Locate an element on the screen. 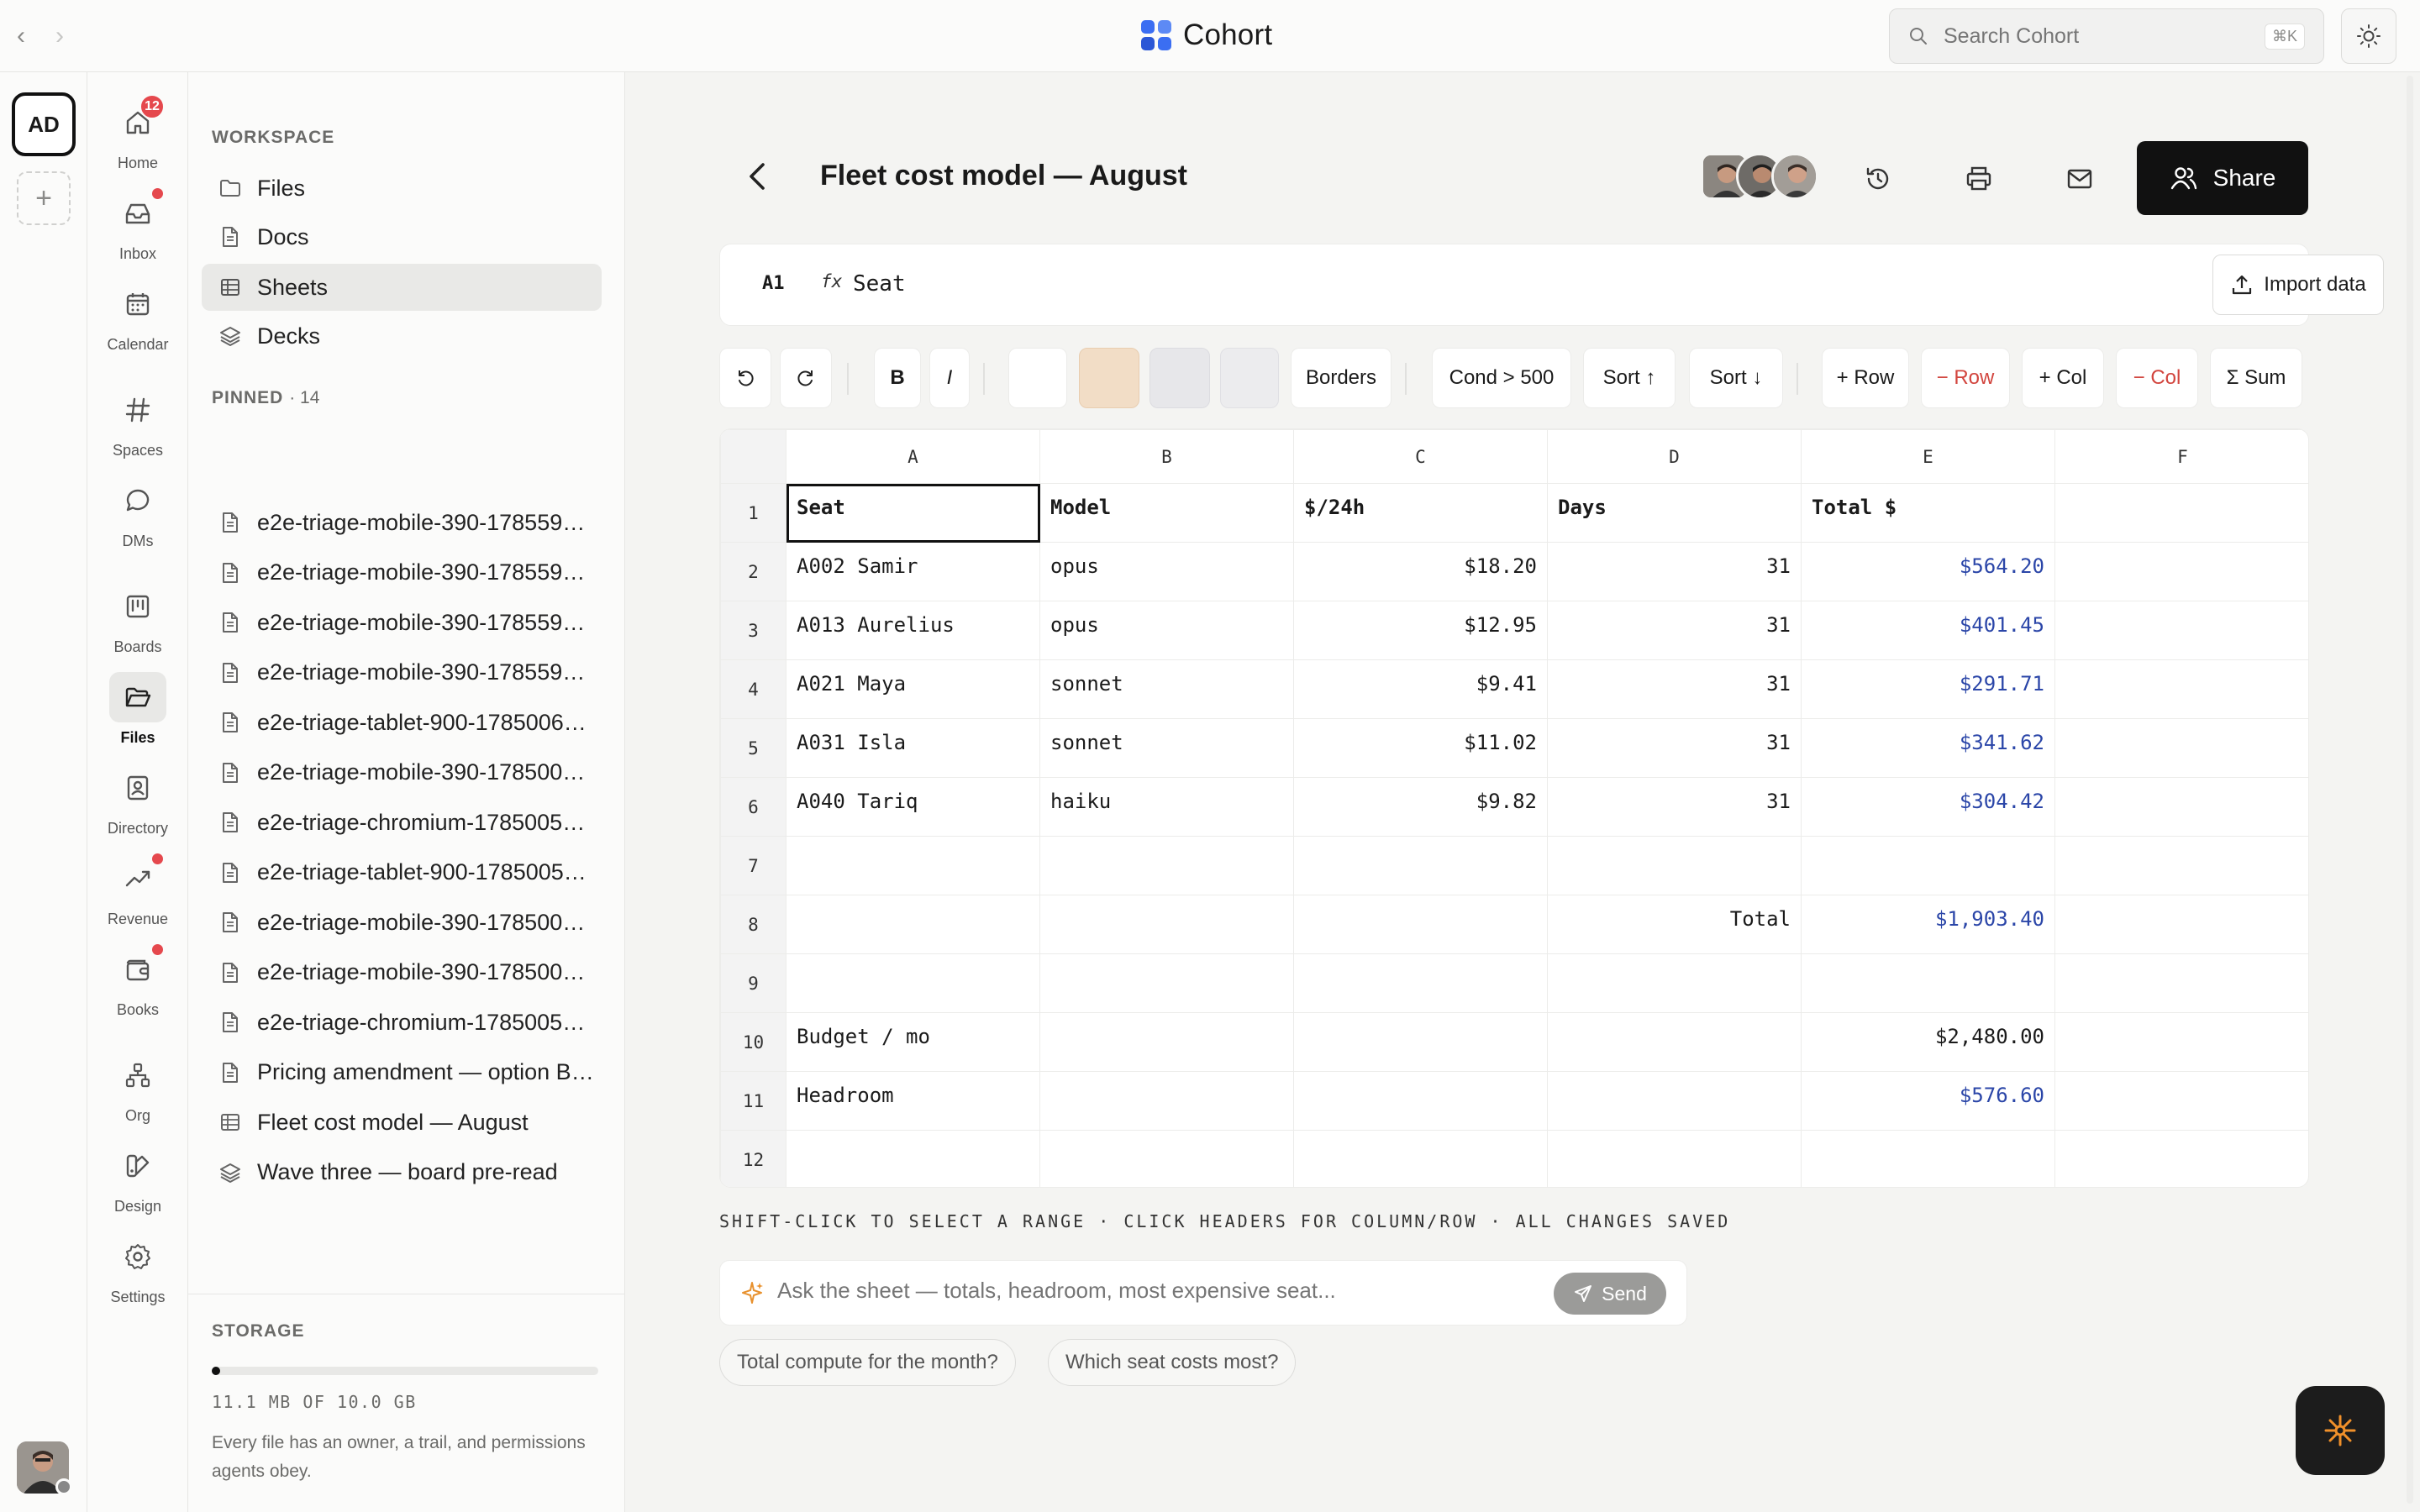 The width and height of the screenshot is (2420, 1512). pinned-file-item: e2e-triage-chromium-1785005100000 is located at coordinates (402, 1022).